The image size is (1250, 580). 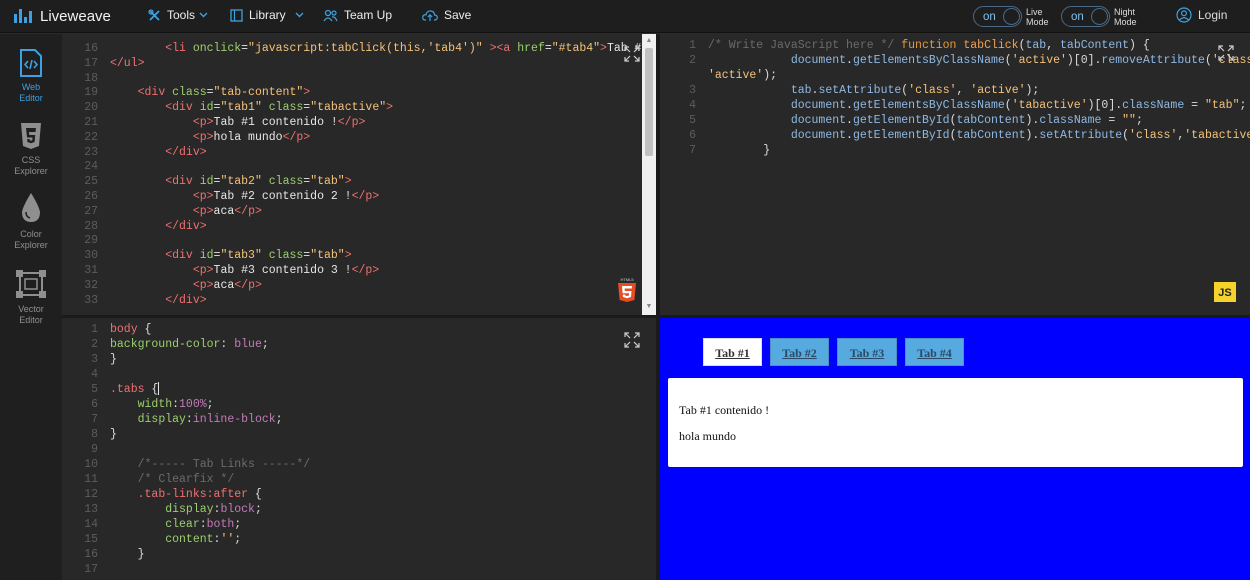 What do you see at coordinates (127, 63) in the screenshot?
I see `code-token: </ul>` at bounding box center [127, 63].